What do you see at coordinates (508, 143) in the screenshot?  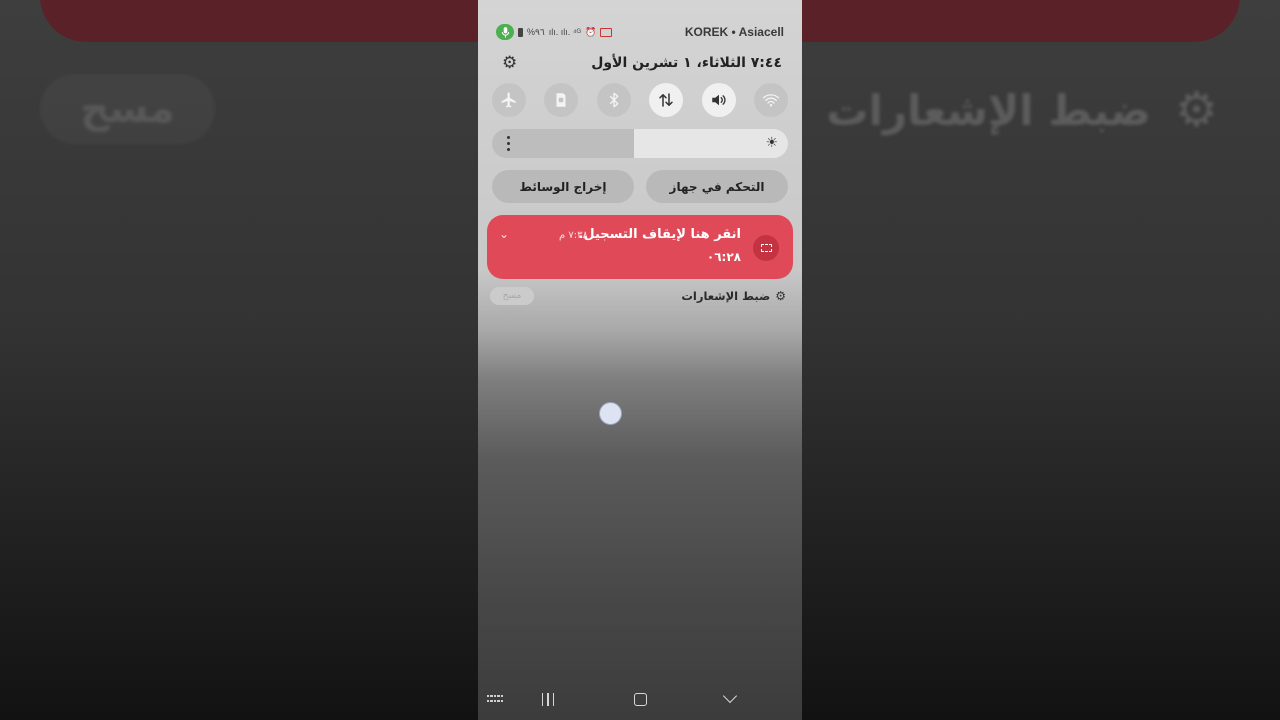 I see `brightness-more-icon` at bounding box center [508, 143].